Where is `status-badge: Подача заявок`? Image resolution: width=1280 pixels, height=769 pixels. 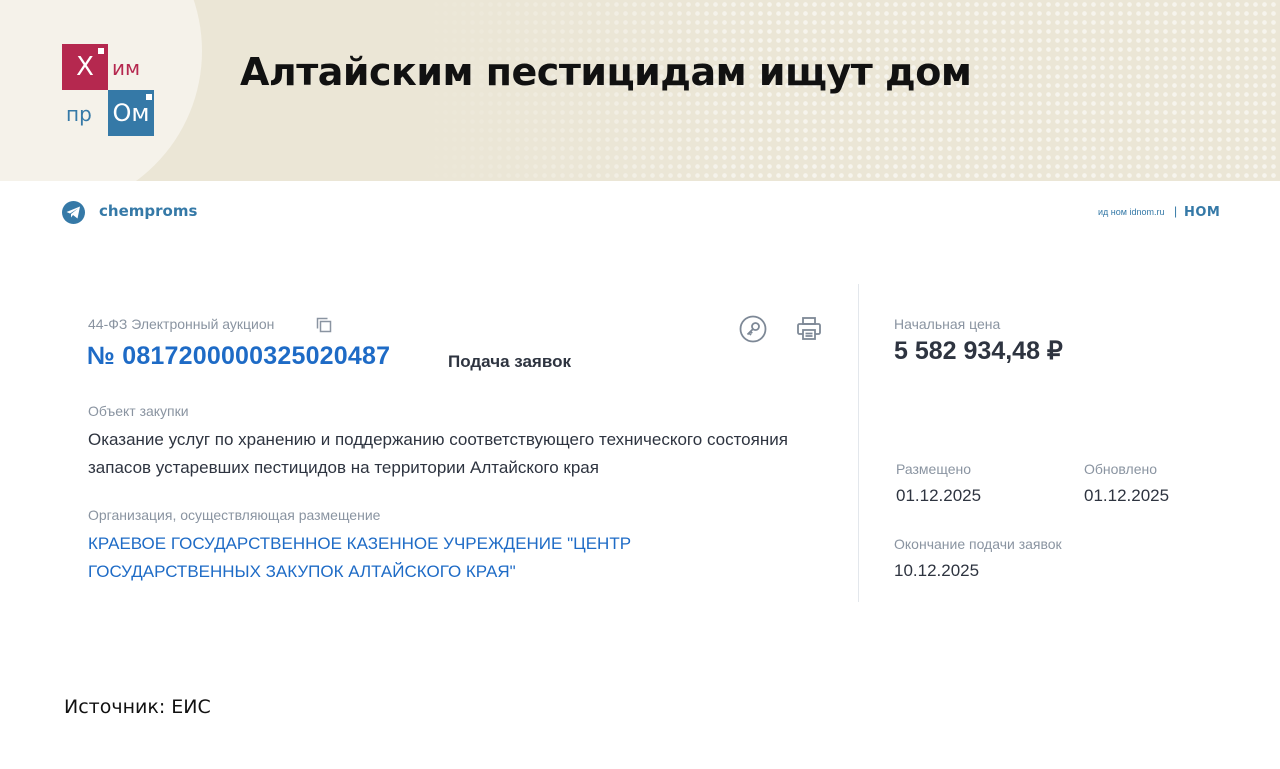
status-badge: Подача заявок is located at coordinates (509, 361).